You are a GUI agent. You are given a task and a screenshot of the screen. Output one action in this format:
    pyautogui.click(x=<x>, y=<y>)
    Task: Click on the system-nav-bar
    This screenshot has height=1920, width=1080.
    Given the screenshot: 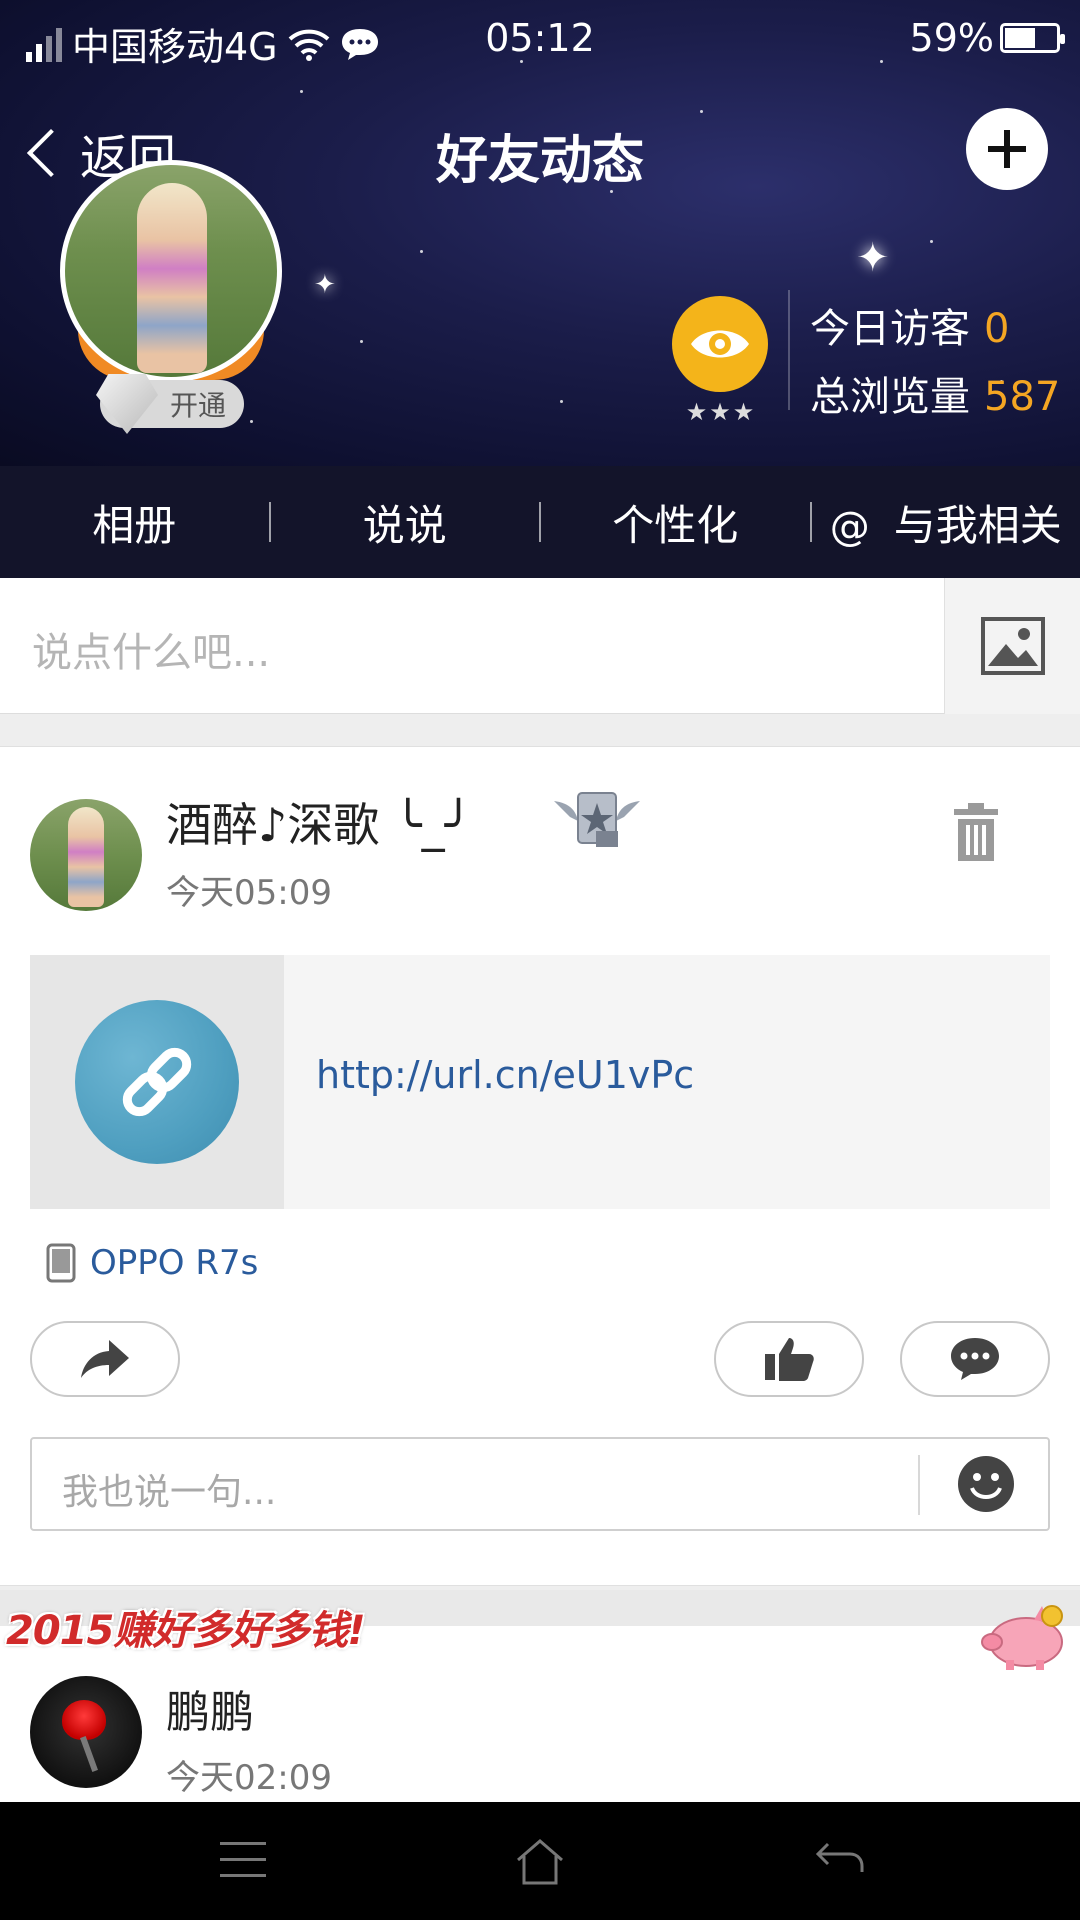 What is the action you would take?
    pyautogui.click(x=540, y=1861)
    